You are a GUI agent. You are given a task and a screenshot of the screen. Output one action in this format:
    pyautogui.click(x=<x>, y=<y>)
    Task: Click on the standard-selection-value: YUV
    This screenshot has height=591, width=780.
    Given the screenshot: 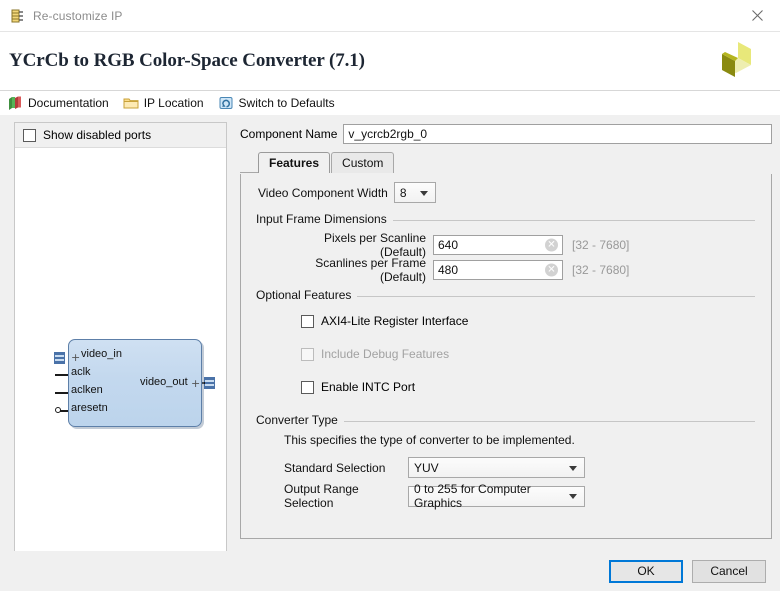 What is the action you would take?
    pyautogui.click(x=426, y=467)
    